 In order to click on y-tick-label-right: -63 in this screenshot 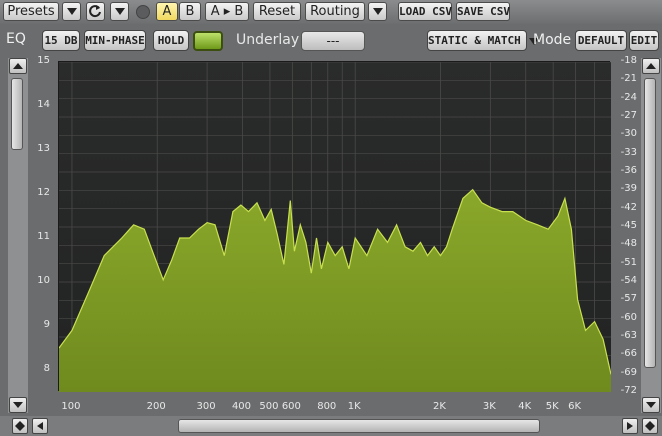, I will do `click(628, 335)`.